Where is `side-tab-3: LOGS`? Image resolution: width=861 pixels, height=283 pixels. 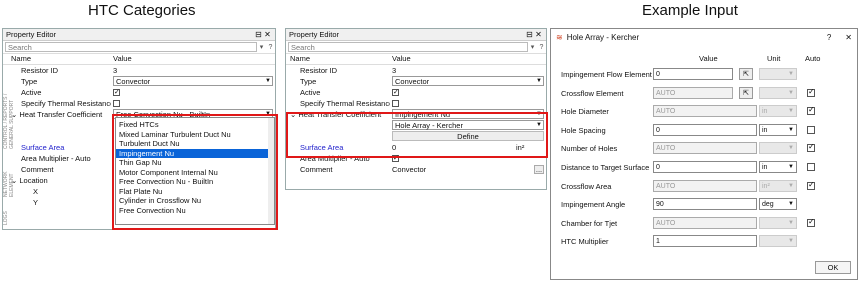 side-tab-3: LOGS is located at coordinates (6, 215).